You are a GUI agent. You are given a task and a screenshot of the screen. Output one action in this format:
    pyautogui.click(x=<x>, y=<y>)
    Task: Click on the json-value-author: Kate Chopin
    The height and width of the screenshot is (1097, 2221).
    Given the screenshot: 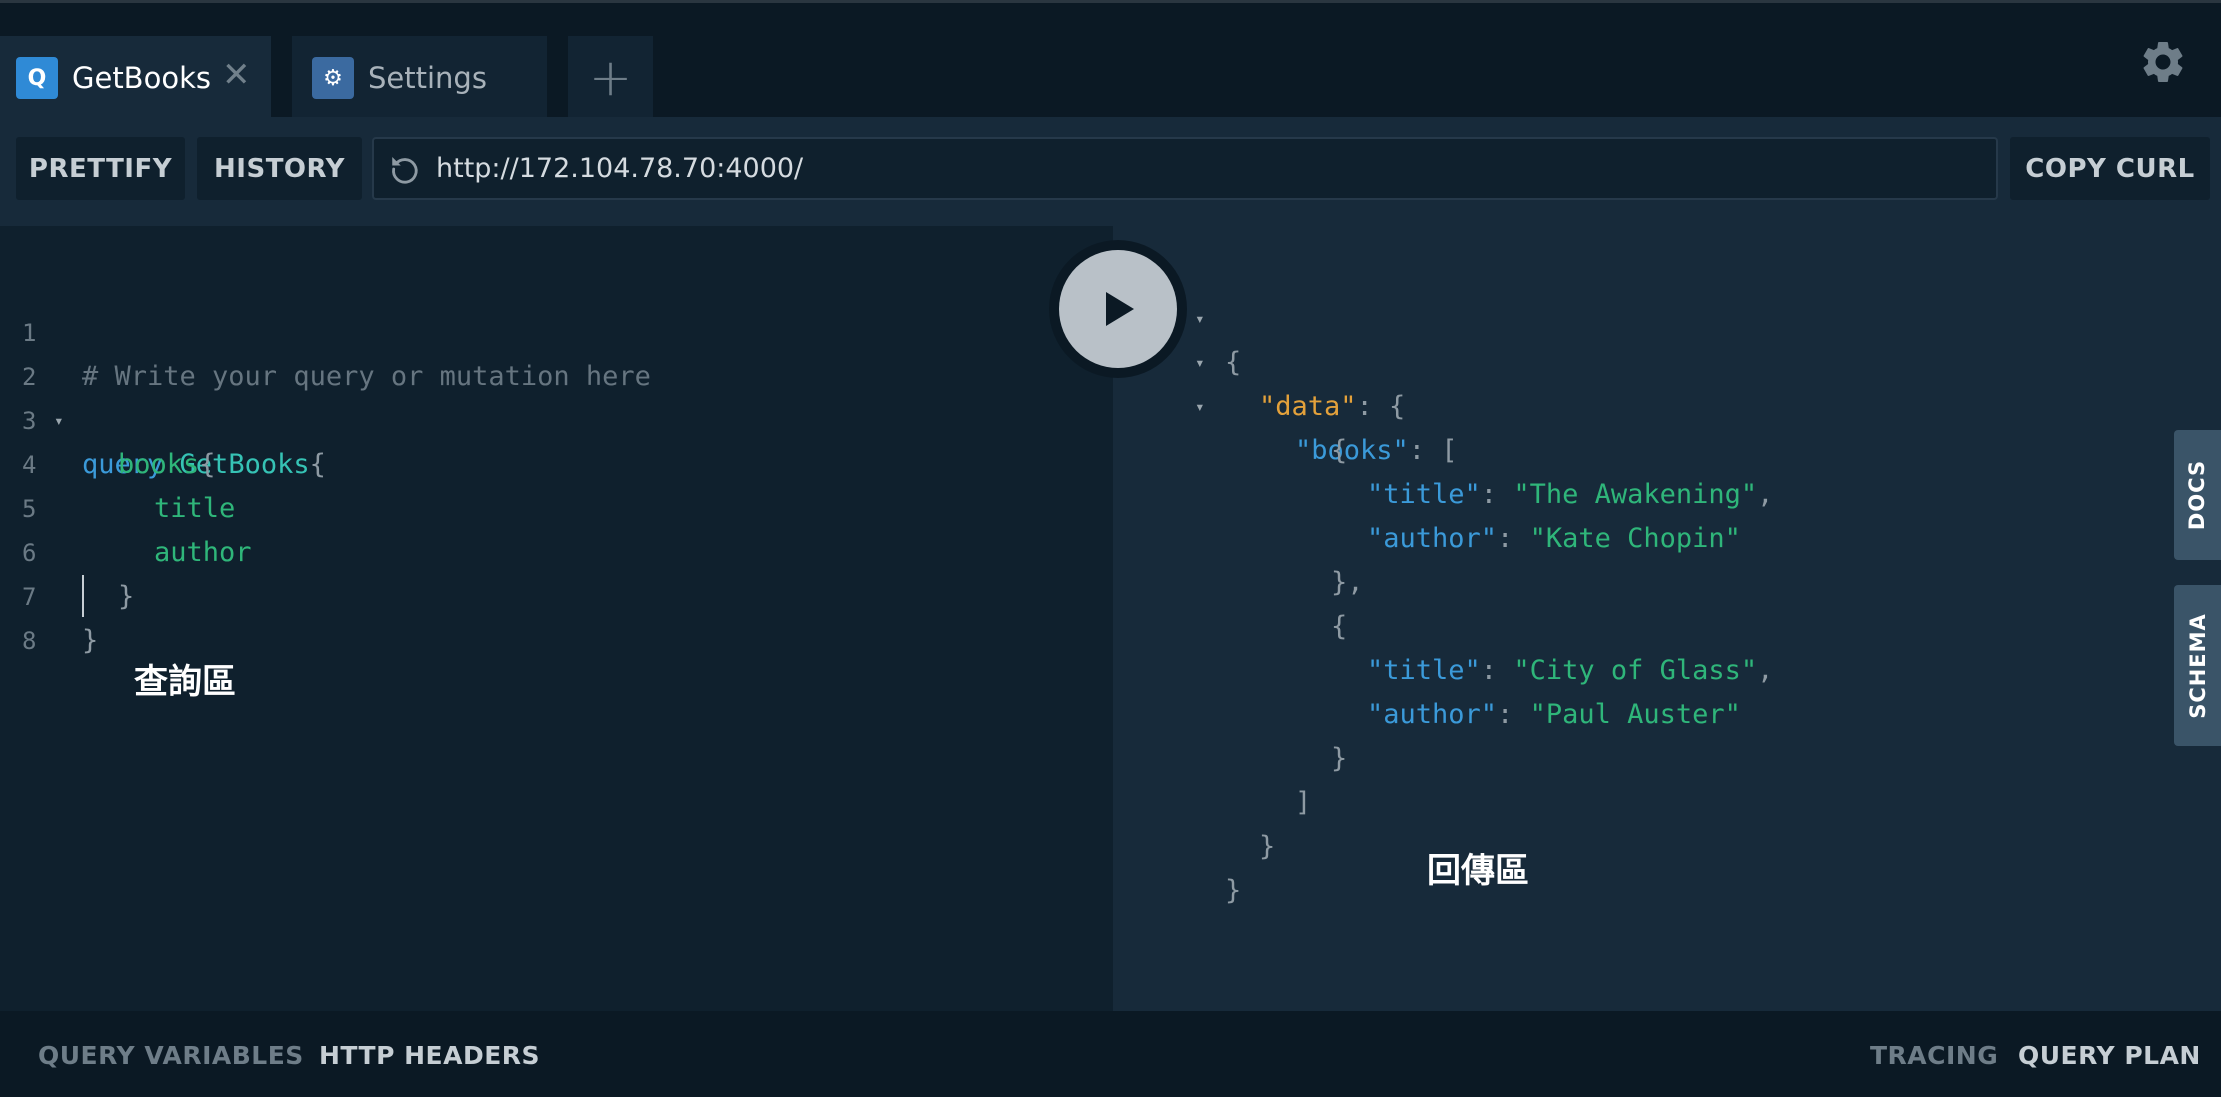 What is the action you would take?
    pyautogui.click(x=1635, y=538)
    